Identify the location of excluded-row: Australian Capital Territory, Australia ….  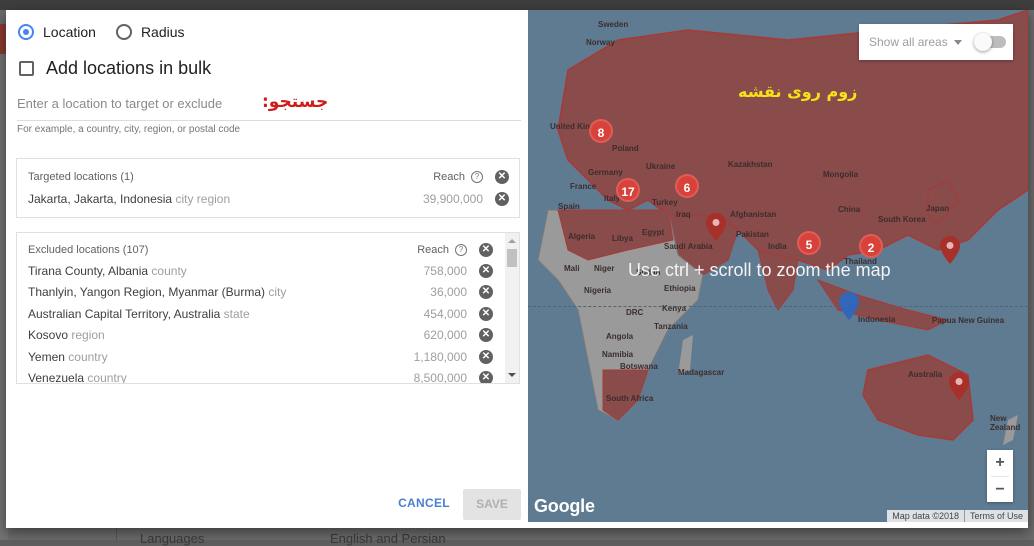
(268, 314).